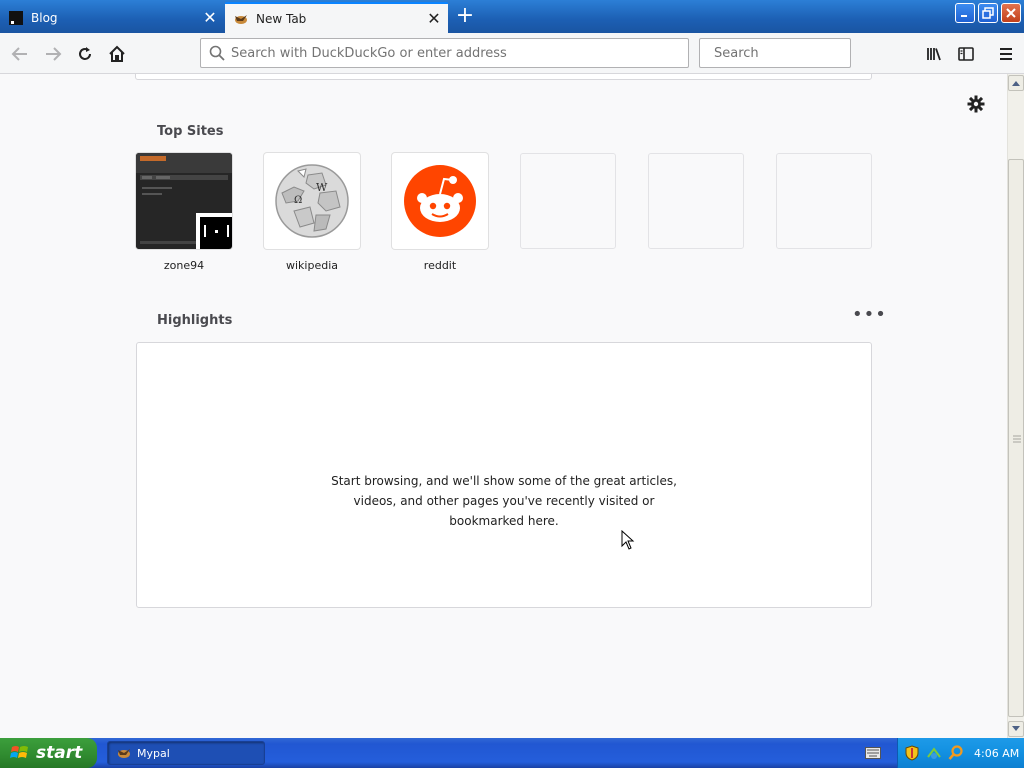 This screenshot has height=768, width=1024. I want to click on windows-taskbar: start Mypal 4:06 AM, so click(512, 753).